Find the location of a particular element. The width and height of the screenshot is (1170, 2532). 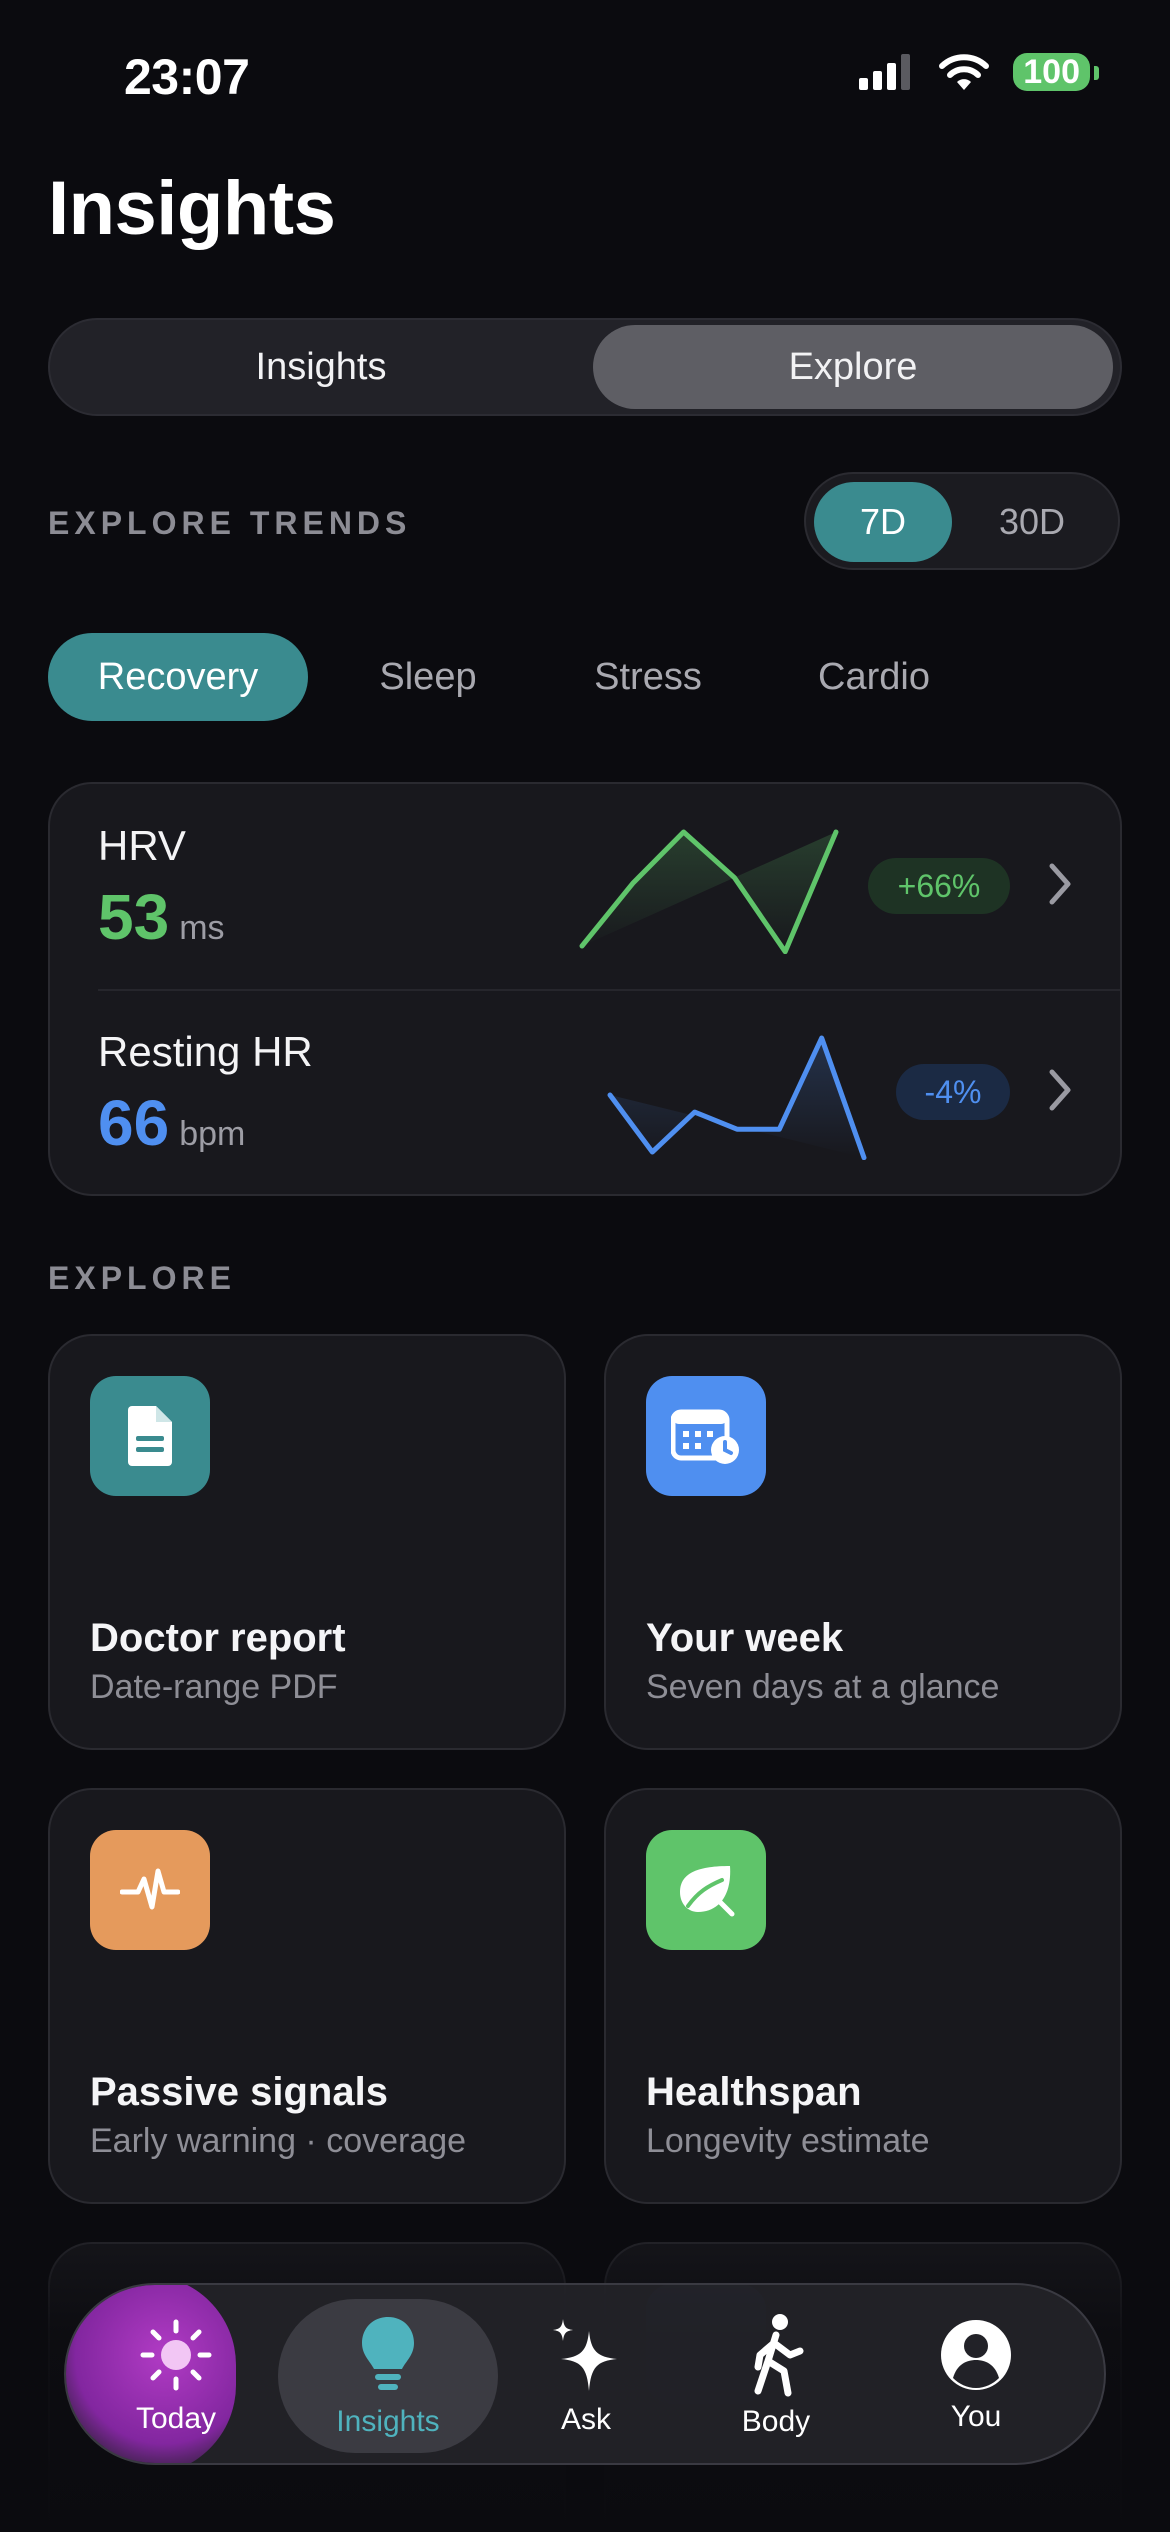

range-30d: 30D is located at coordinates (1032, 522).